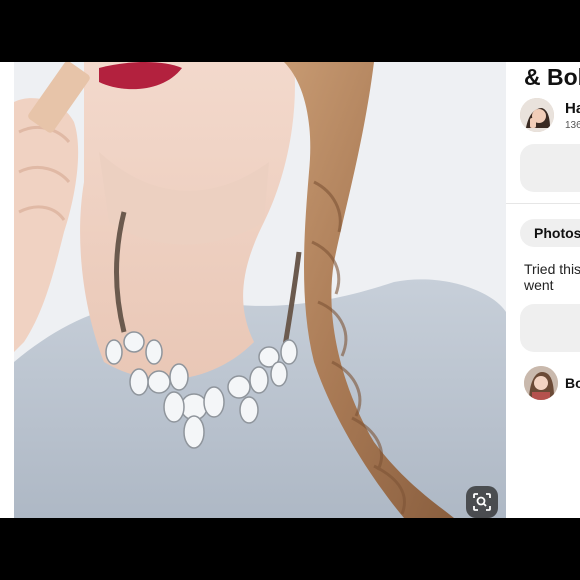 Image resolution: width=580 pixels, height=580 pixels. Describe the element at coordinates (552, 277) in the screenshot. I see `tried-this-prompt: Tried this went` at that location.